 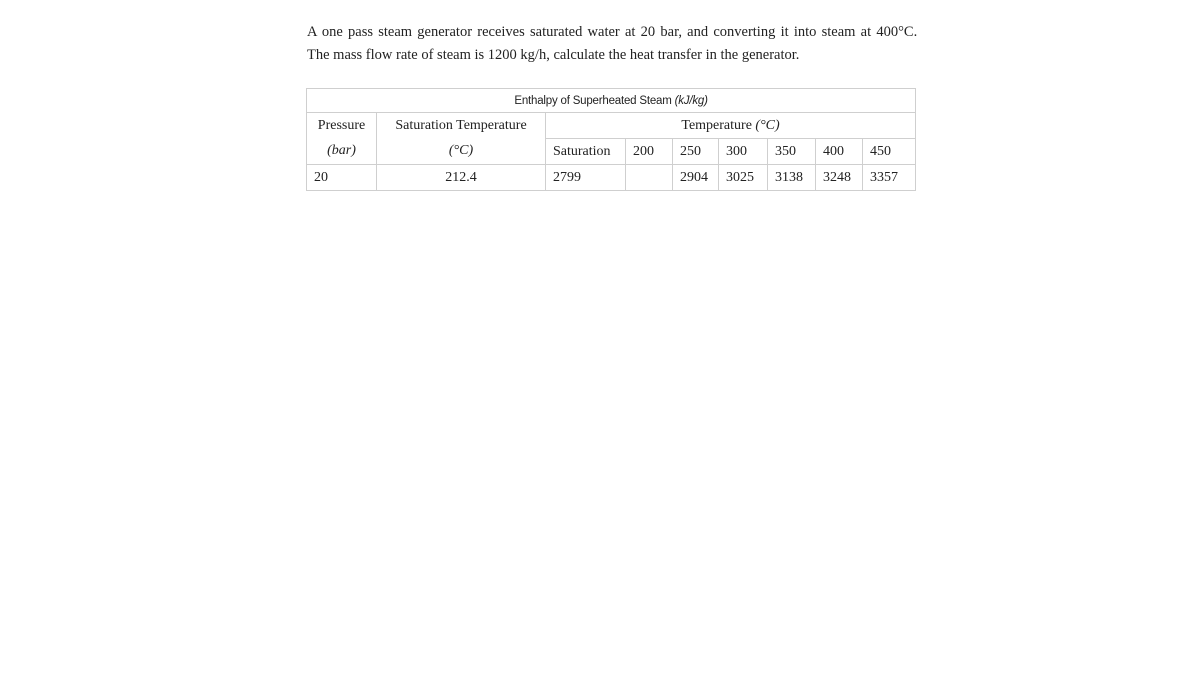 What do you see at coordinates (585, 151) in the screenshot?
I see `header-col-saturation: Saturation` at bounding box center [585, 151].